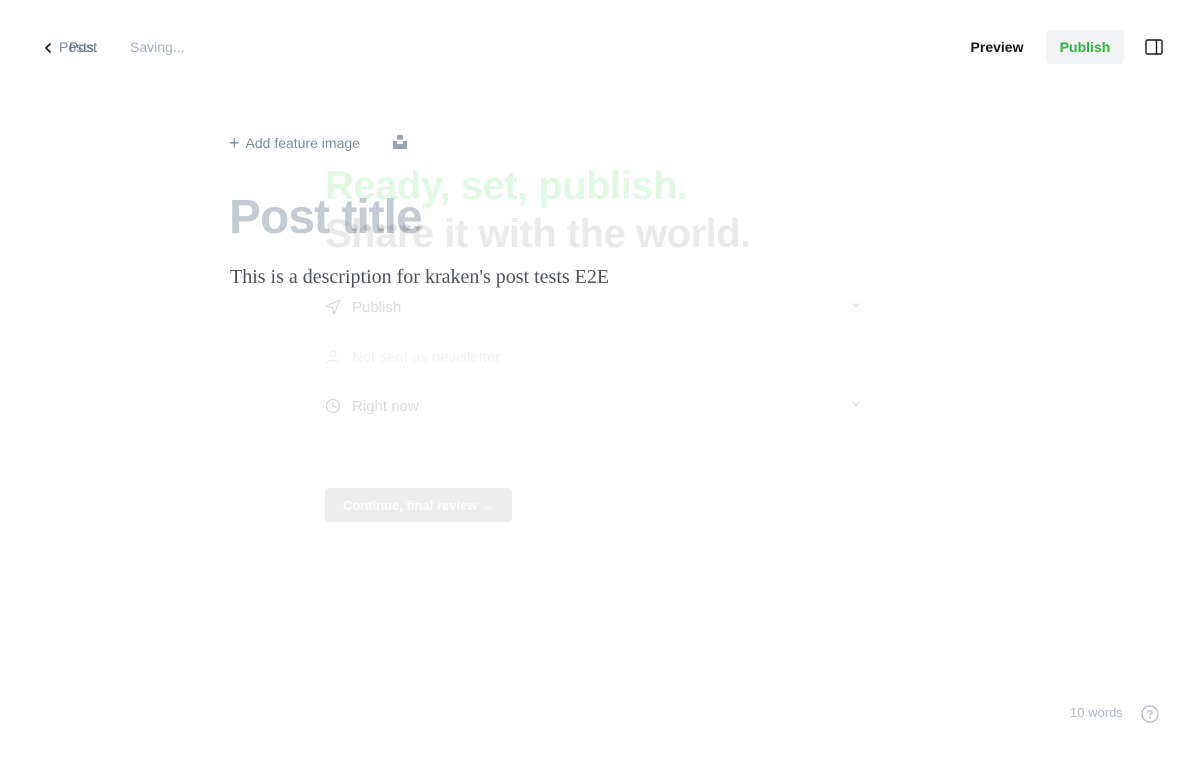  Describe the element at coordinates (600, 357) in the screenshot. I see `newsletter-option: Not sent as newsletter` at that location.